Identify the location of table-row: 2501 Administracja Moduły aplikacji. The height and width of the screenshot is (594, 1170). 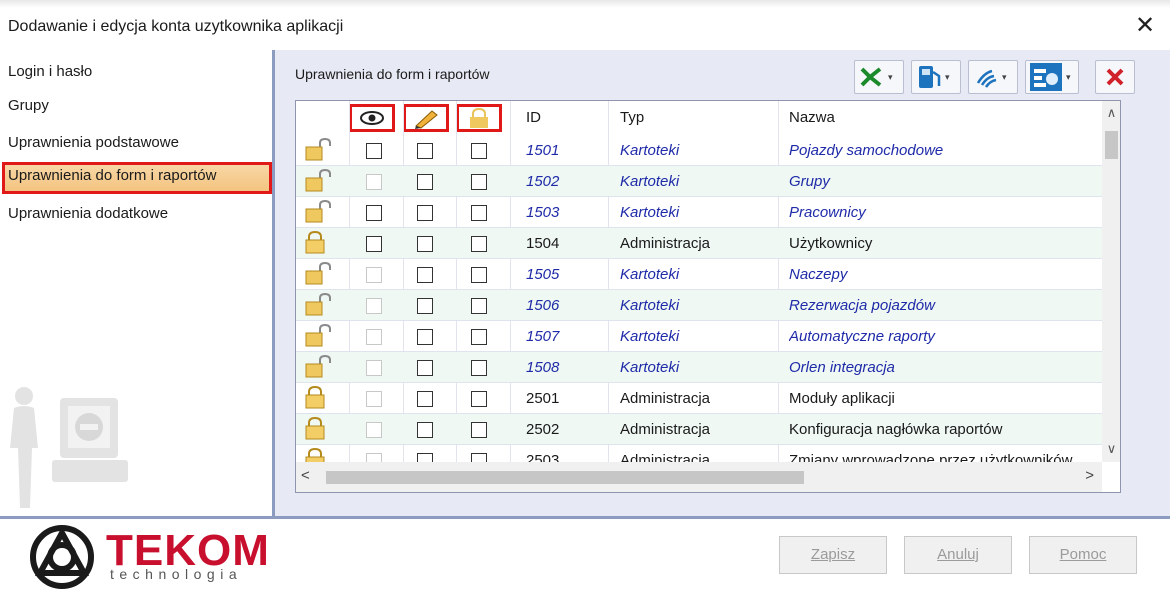
(699, 398).